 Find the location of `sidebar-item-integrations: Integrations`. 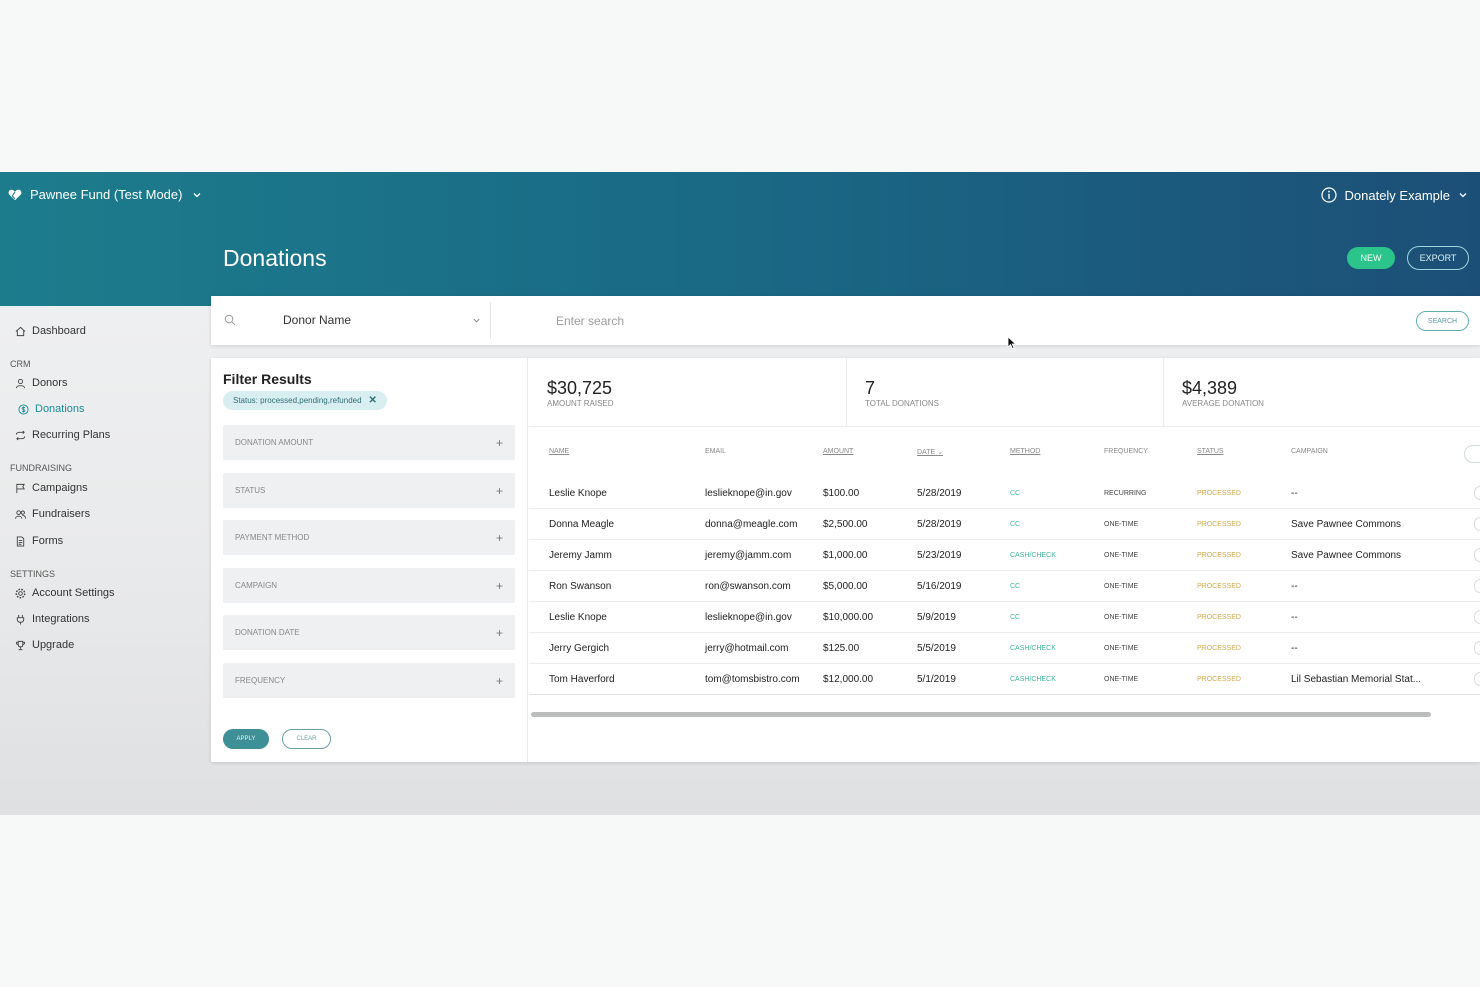

sidebar-item-integrations: Integrations is located at coordinates (52, 619).